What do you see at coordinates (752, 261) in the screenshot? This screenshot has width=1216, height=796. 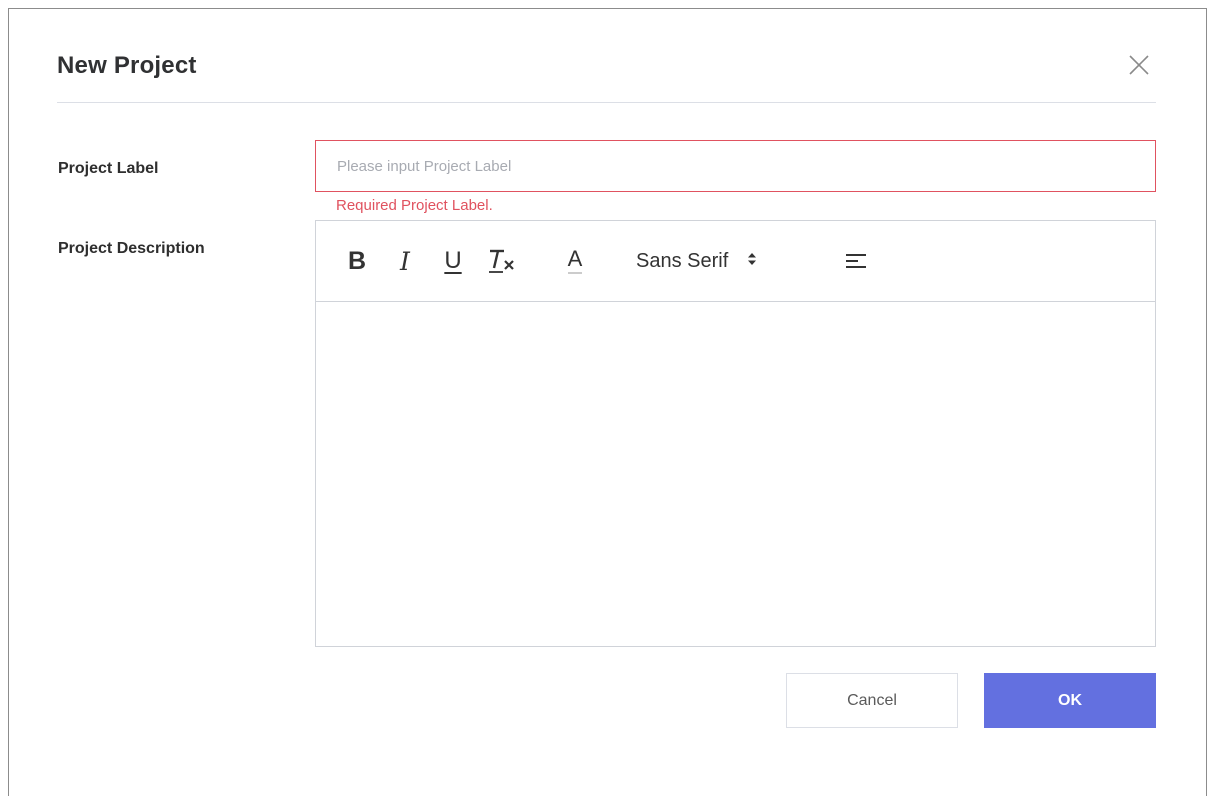 I see `select-arrows-icon` at bounding box center [752, 261].